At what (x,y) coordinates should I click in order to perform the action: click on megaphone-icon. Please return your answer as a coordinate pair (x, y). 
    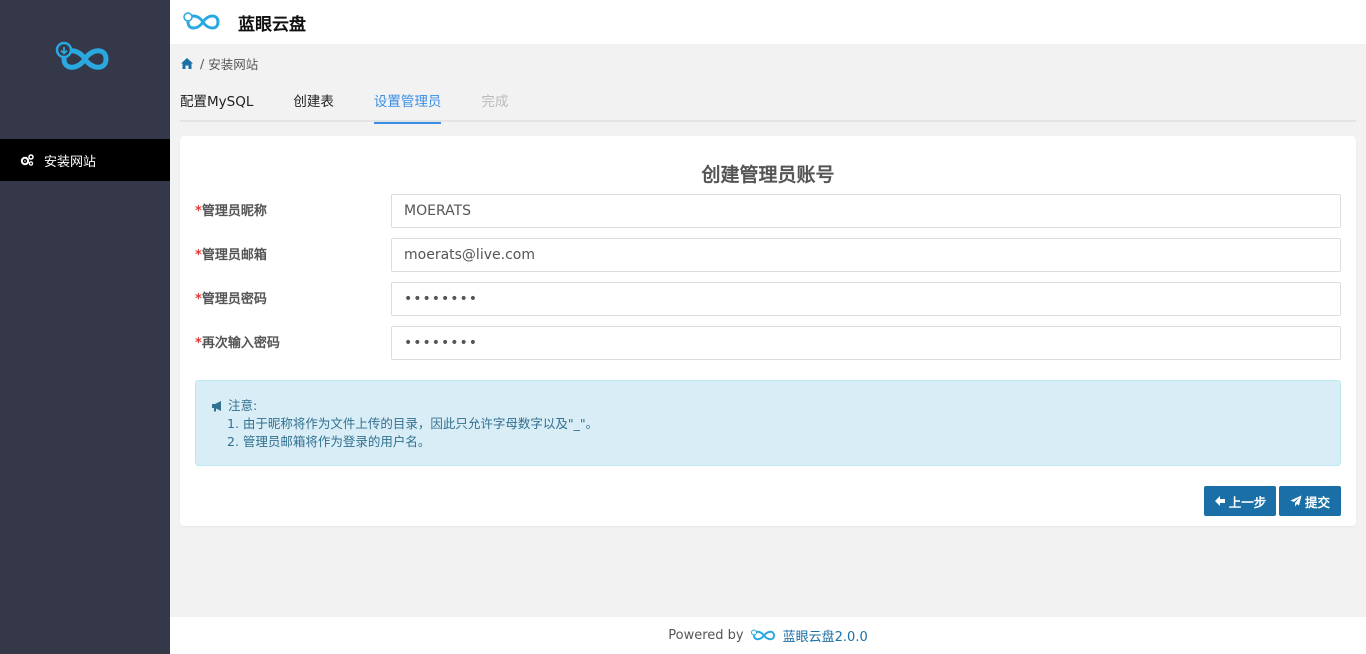
    Looking at the image, I should click on (216, 406).